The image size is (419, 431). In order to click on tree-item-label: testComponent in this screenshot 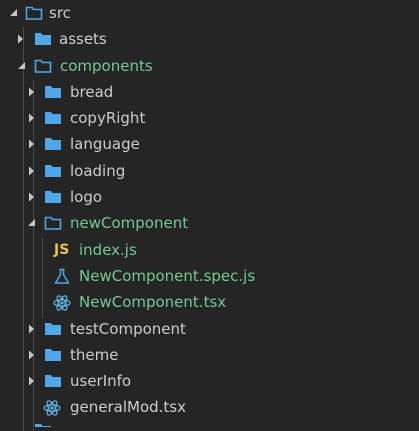, I will do `click(128, 328)`.